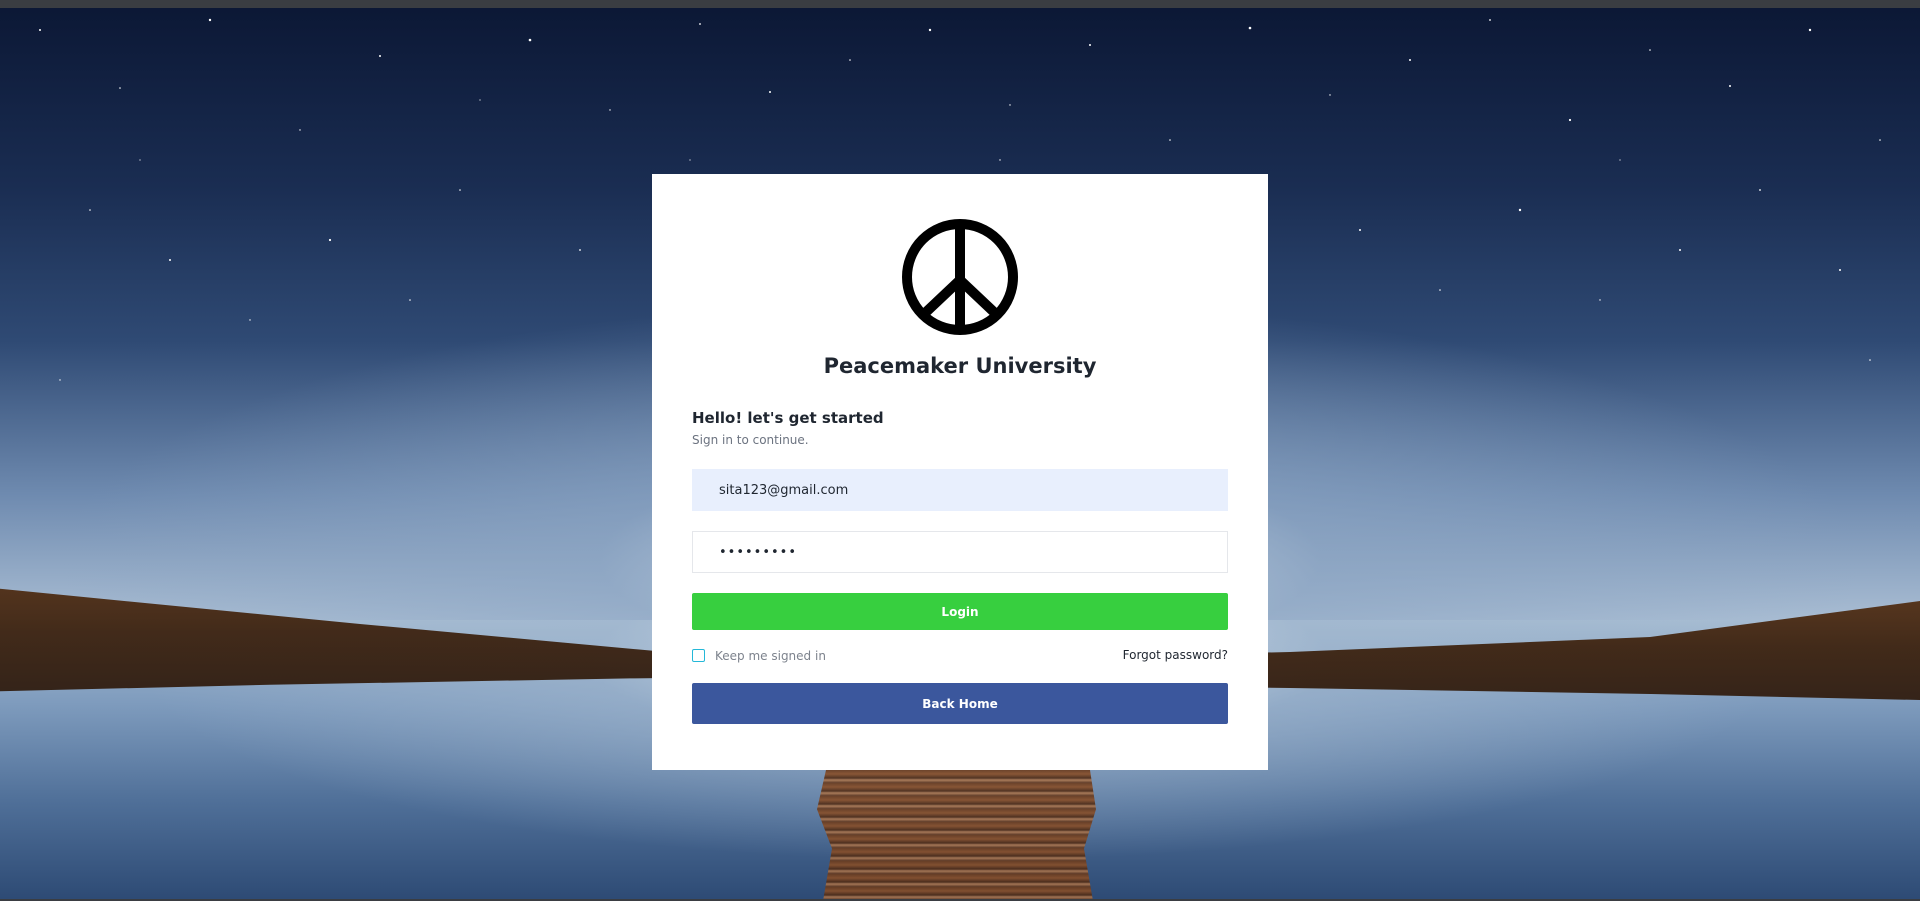 Image resolution: width=1920 pixels, height=901 pixels. Describe the element at coordinates (960, 490) in the screenshot. I see `email-field` at that location.